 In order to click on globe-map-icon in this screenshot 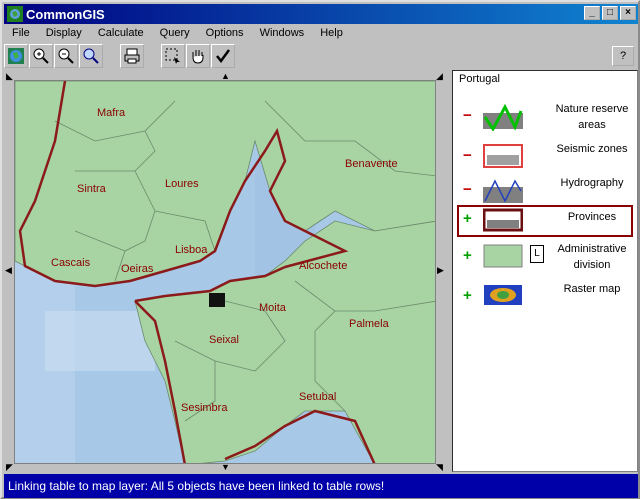, I will do `click(16, 56)`.